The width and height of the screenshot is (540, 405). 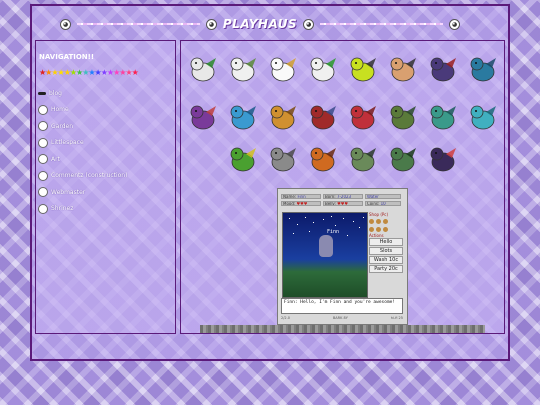 I want to click on aqua-dragon, so click(x=483, y=117).